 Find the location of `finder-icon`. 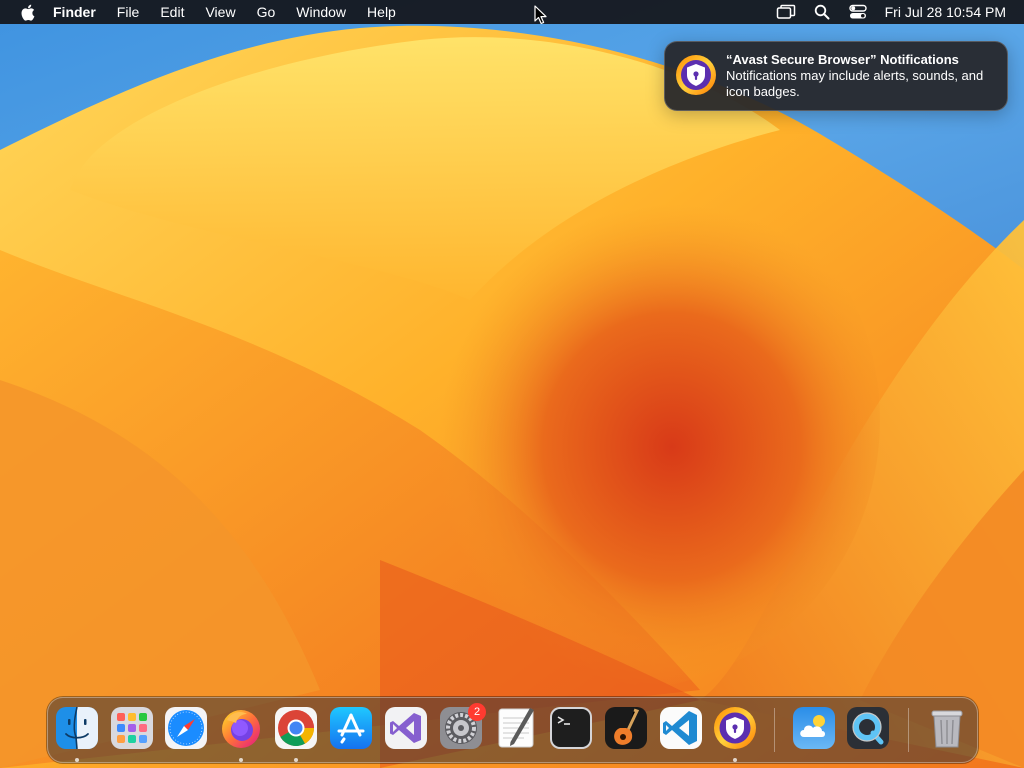

finder-icon is located at coordinates (77, 728).